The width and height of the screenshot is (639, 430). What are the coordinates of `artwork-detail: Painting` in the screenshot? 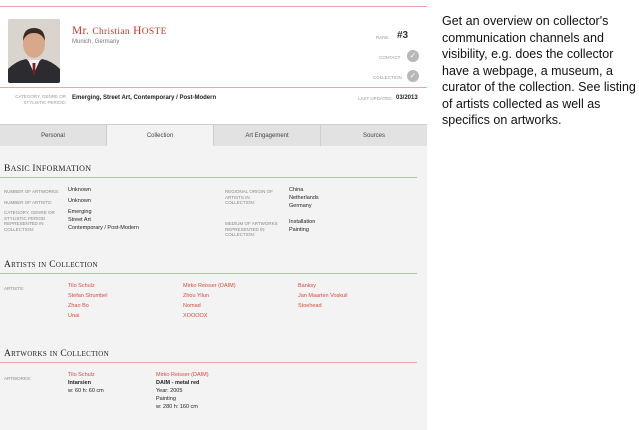 It's located at (166, 399).